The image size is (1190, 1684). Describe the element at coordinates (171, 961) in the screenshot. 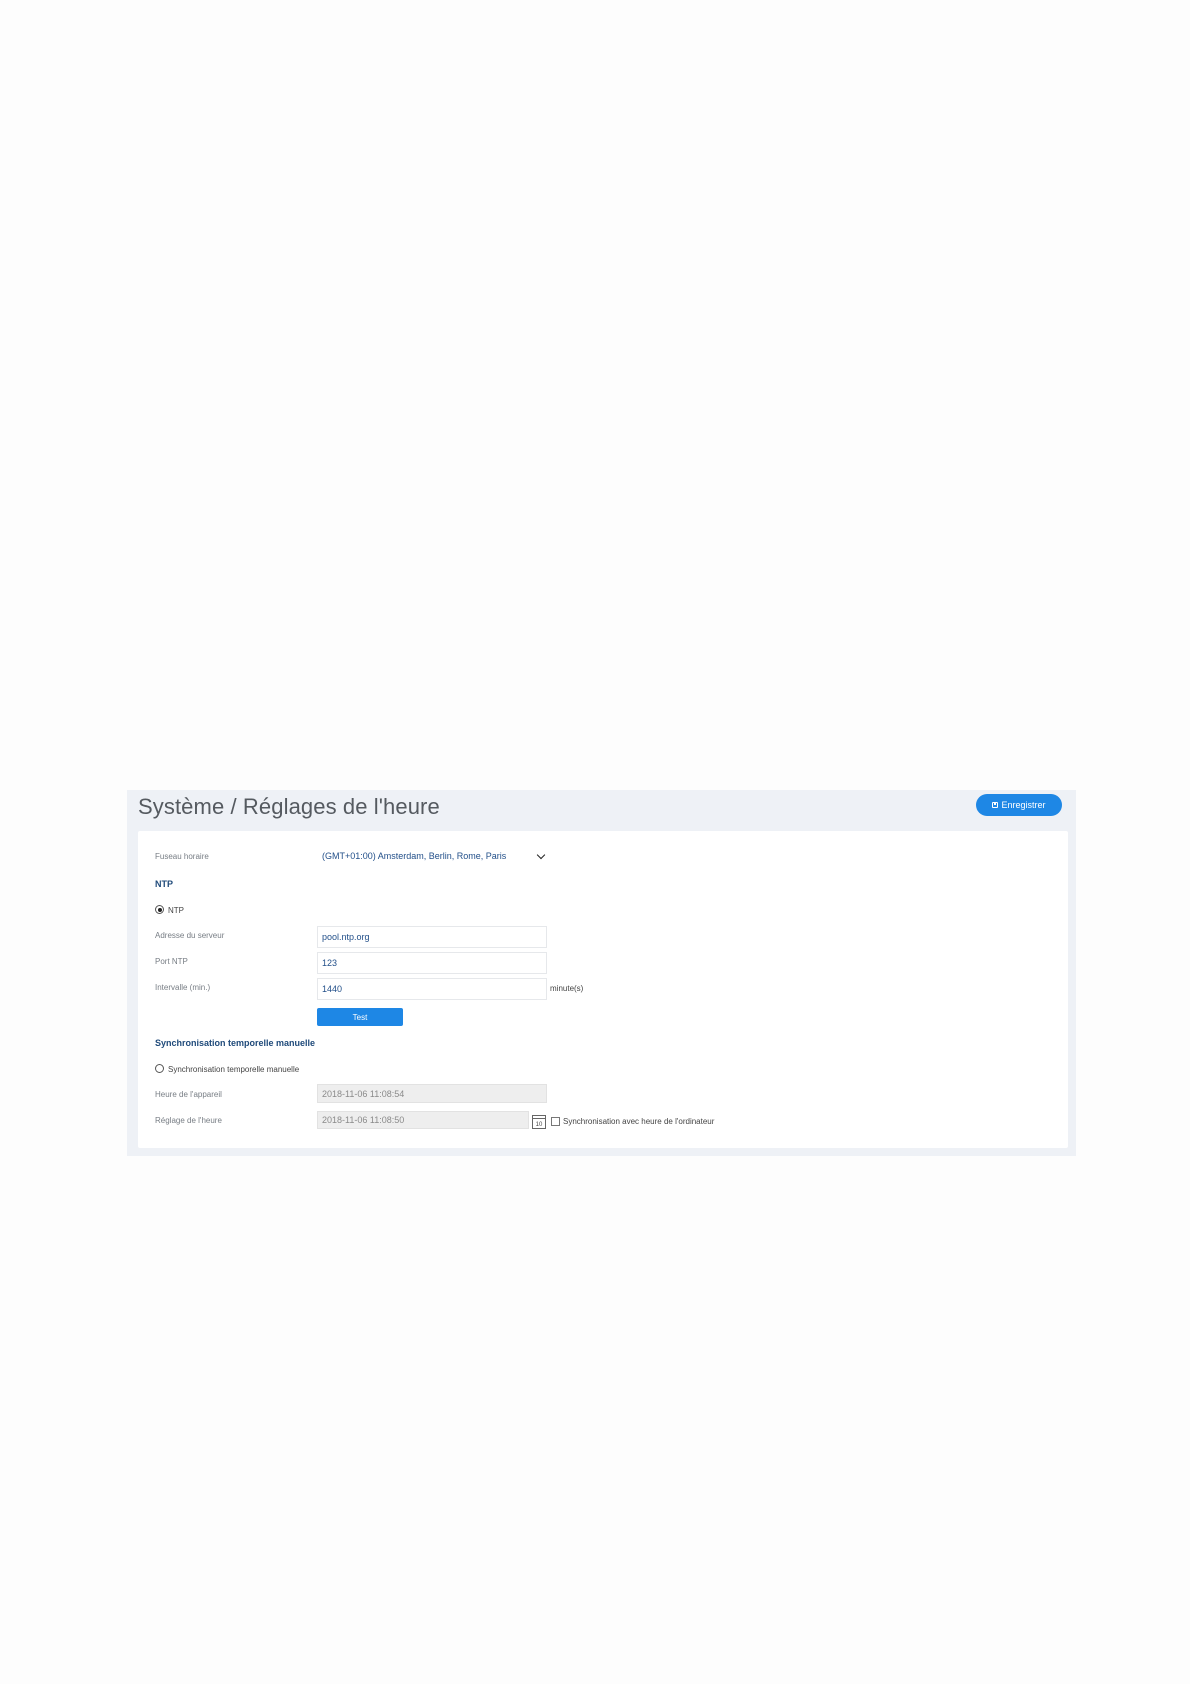

I see `ntp-port-label: Port NTP` at that location.